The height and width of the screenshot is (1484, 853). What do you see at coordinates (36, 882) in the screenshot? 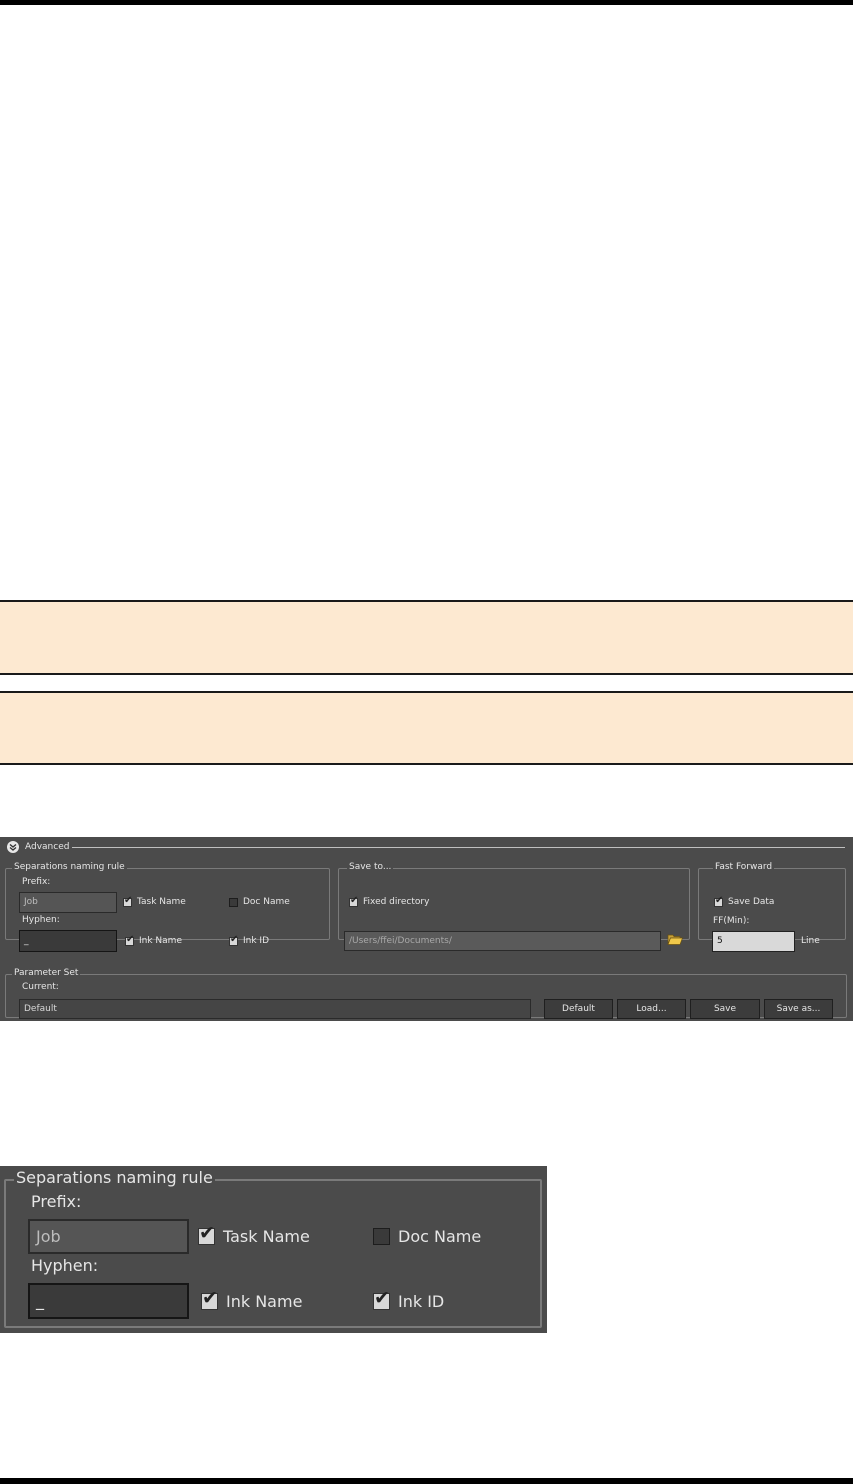
I see `prefix-label: Prefix:` at bounding box center [36, 882].